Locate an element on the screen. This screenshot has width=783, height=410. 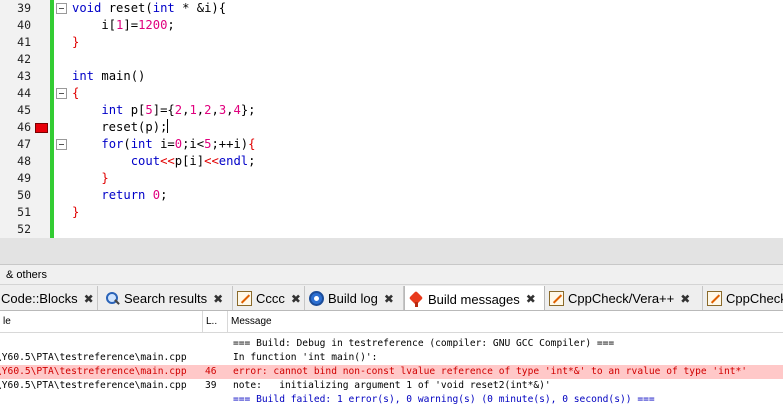
code-text: int p[5]={2,1,2,3,4}; is located at coordinates (163, 110).